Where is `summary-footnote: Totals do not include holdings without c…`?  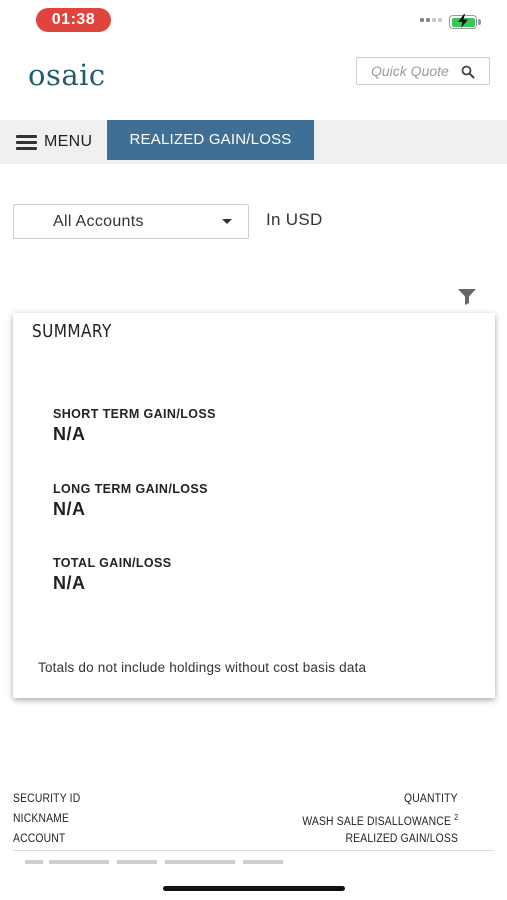
summary-footnote: Totals do not include holdings without c… is located at coordinates (202, 667).